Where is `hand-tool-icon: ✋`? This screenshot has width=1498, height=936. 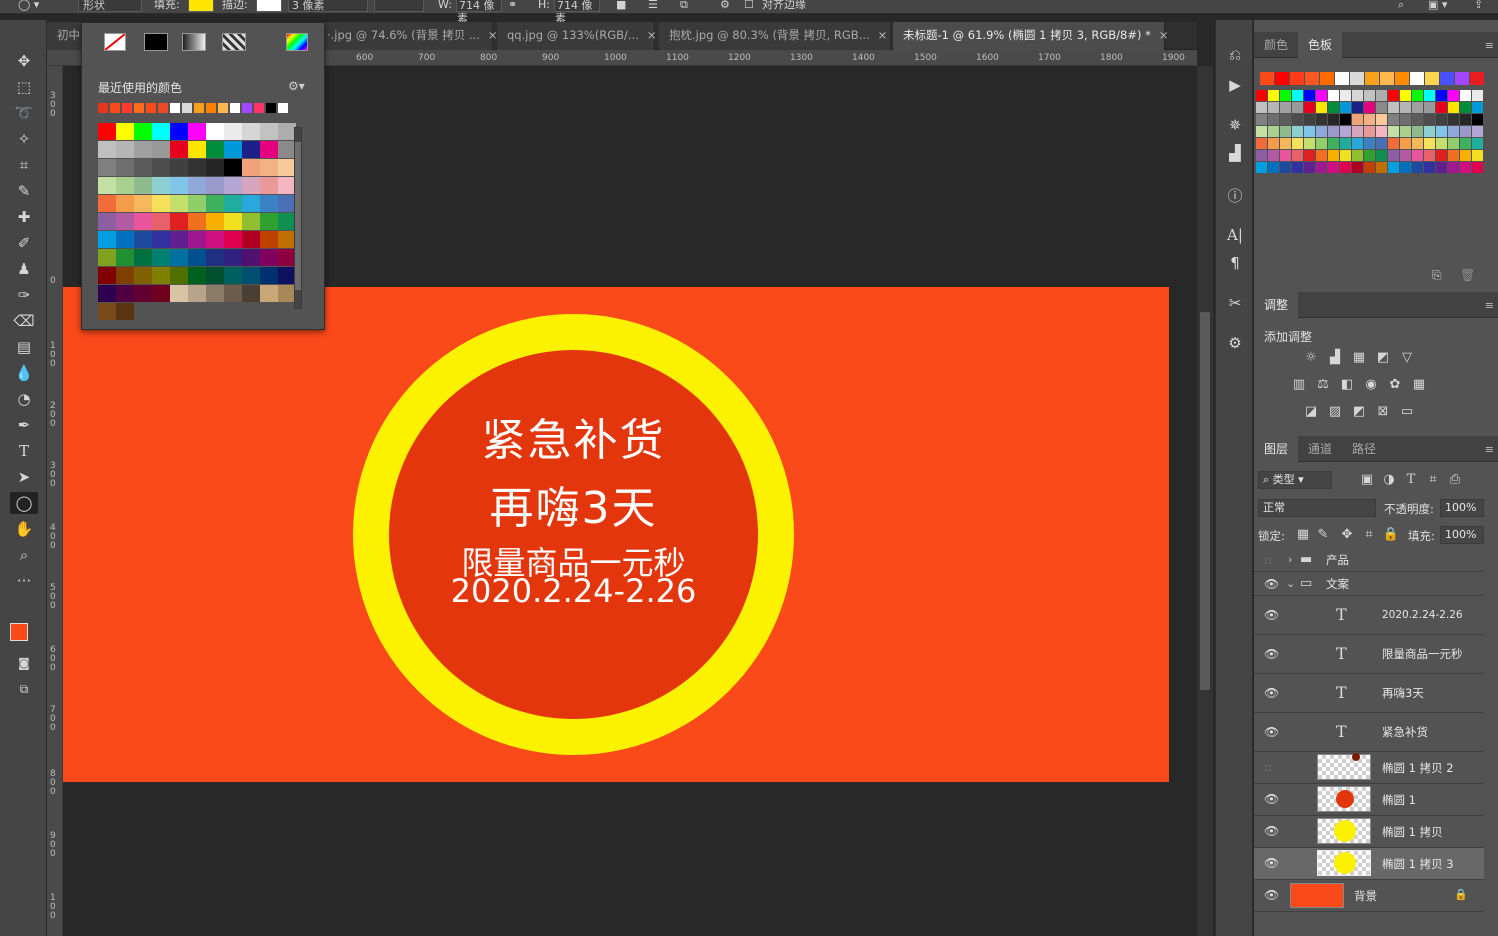 hand-tool-icon: ✋ is located at coordinates (24, 529).